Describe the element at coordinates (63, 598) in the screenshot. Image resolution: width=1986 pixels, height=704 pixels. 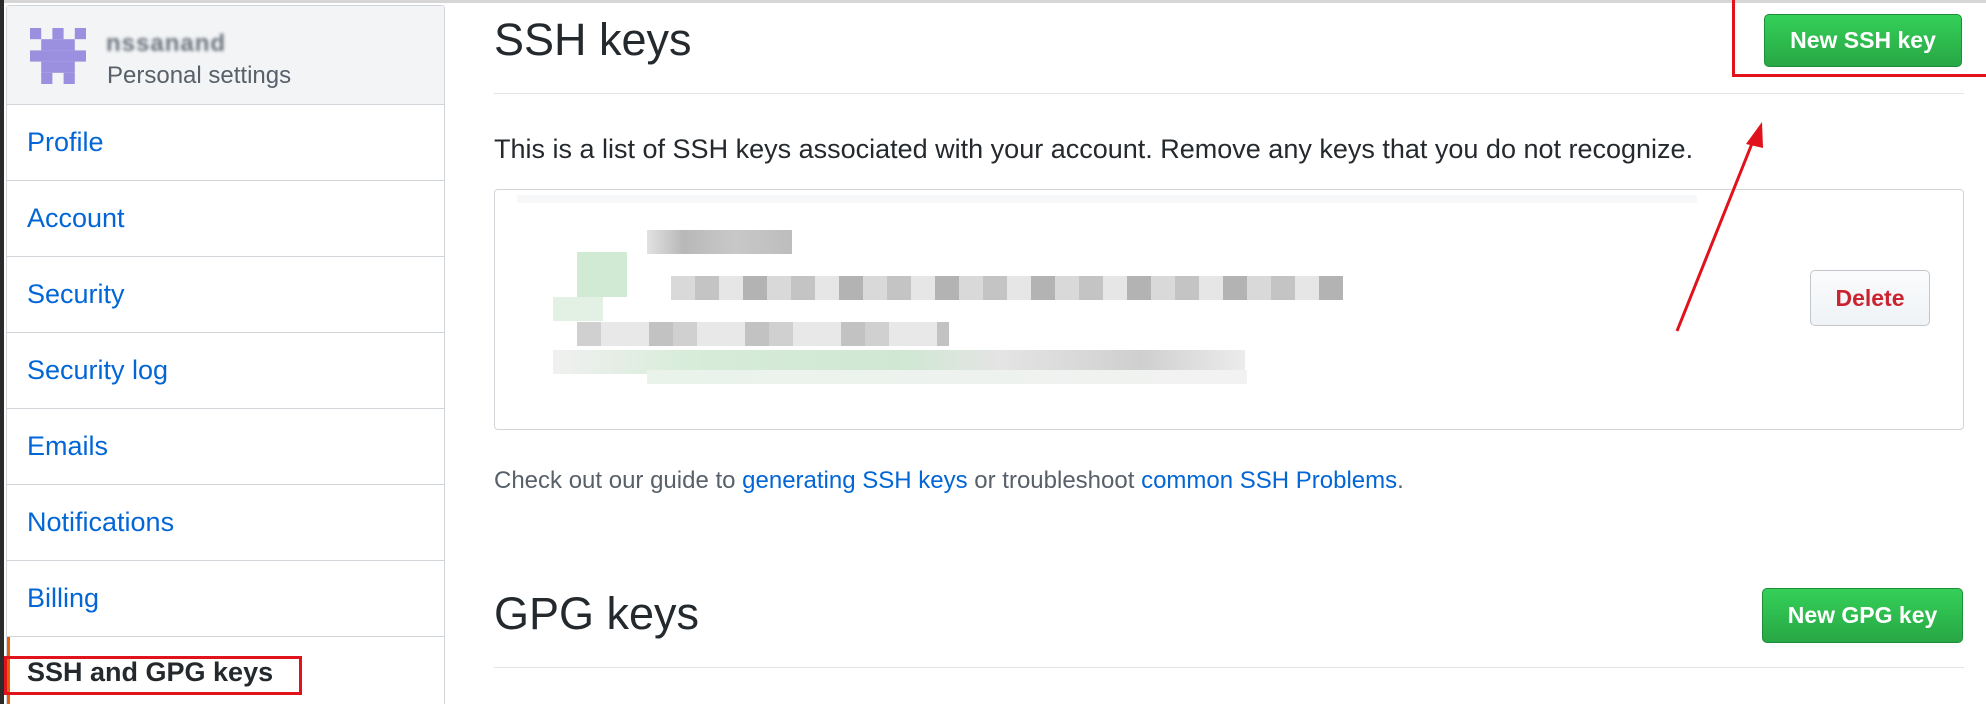
I see `sidebar-item-label: Billing` at that location.